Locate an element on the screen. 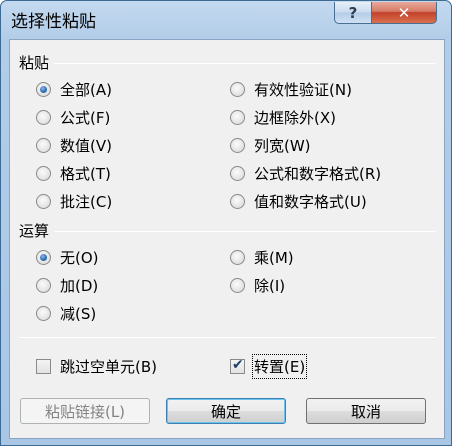 Image resolution: width=452 pixels, height=446 pixels. paste-formulas-option: 公式(F) is located at coordinates (73, 117).